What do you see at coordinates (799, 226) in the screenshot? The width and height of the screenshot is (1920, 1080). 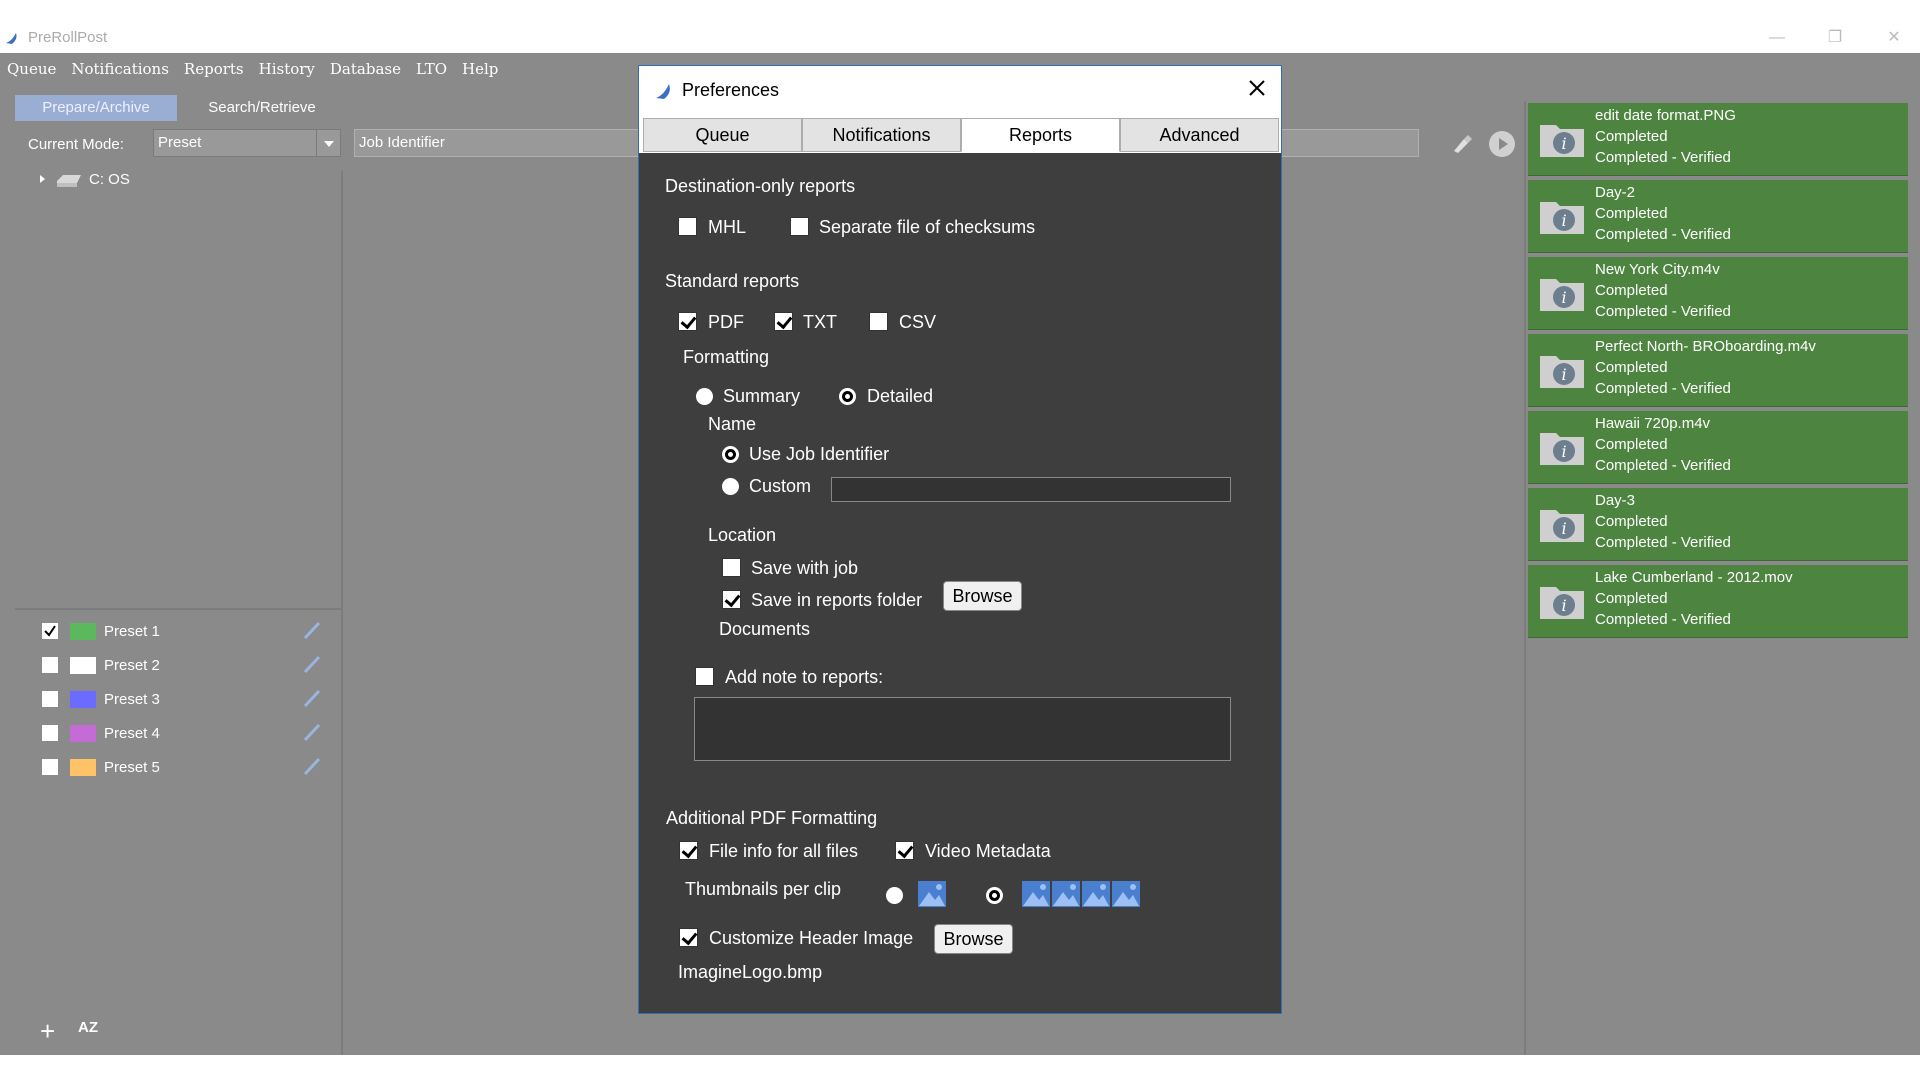 I see `separate-checksums-checkbox` at bounding box center [799, 226].